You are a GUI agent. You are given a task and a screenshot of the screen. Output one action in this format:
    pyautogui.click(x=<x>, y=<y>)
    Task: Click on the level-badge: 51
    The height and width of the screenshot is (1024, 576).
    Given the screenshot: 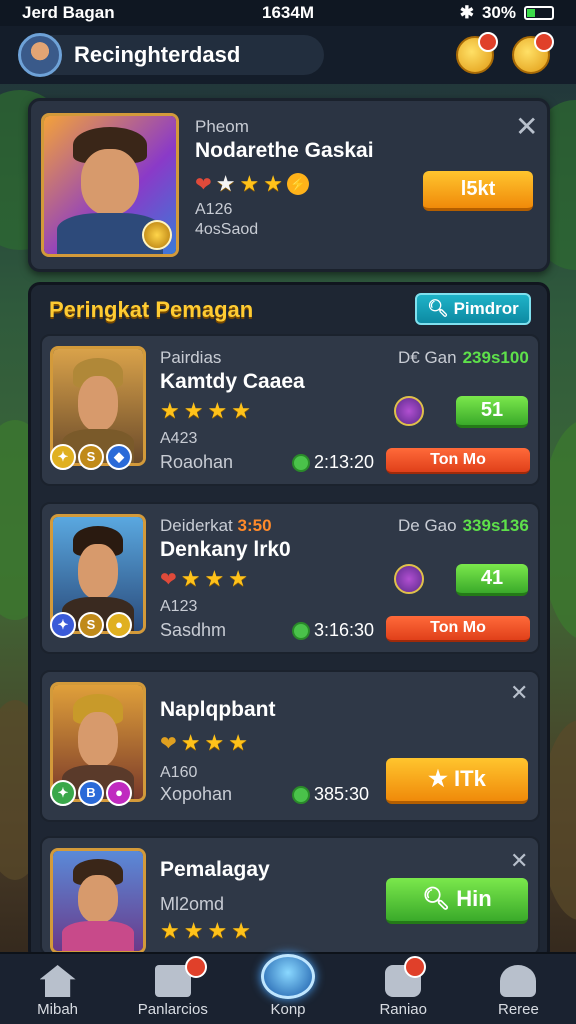 What is the action you would take?
    pyautogui.click(x=492, y=412)
    